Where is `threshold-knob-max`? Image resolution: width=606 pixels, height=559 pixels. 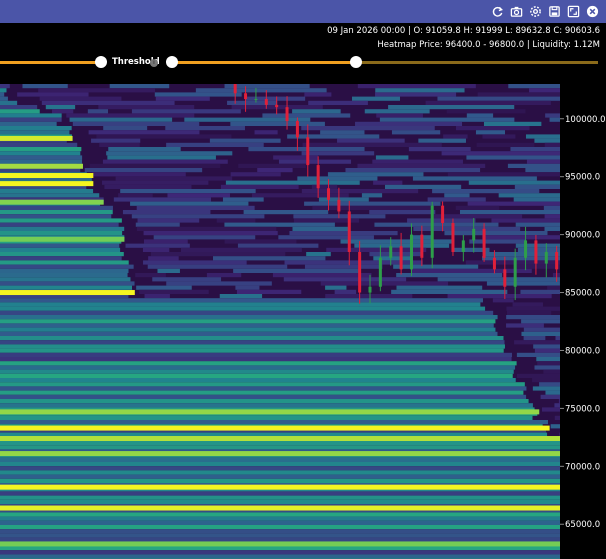 threshold-knob-max is located at coordinates (356, 62).